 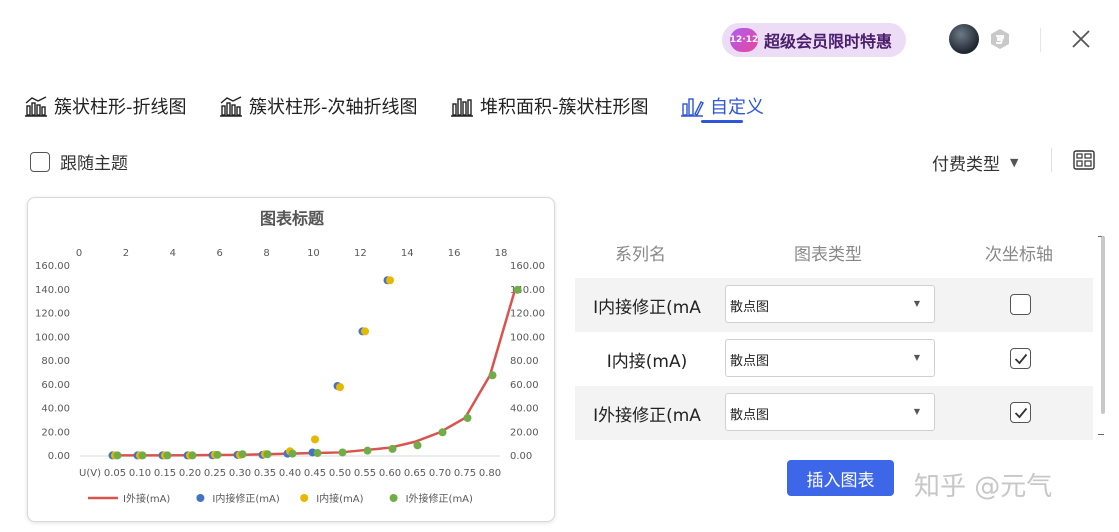 I want to click on tab-custom: 自定义, so click(x=722, y=106).